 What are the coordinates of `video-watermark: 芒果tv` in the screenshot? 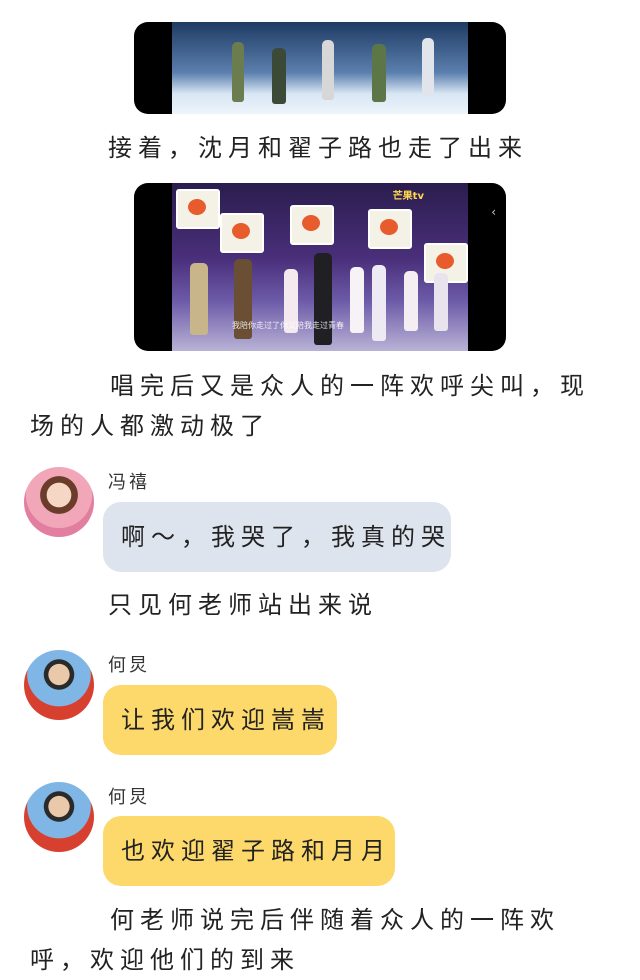 It's located at (408, 196).